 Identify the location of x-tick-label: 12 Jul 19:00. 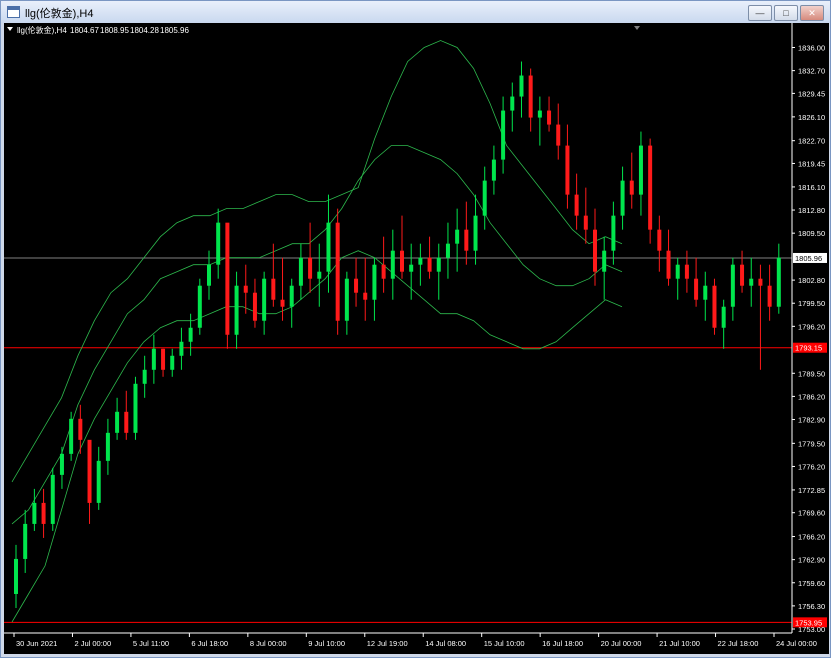
(387, 643).